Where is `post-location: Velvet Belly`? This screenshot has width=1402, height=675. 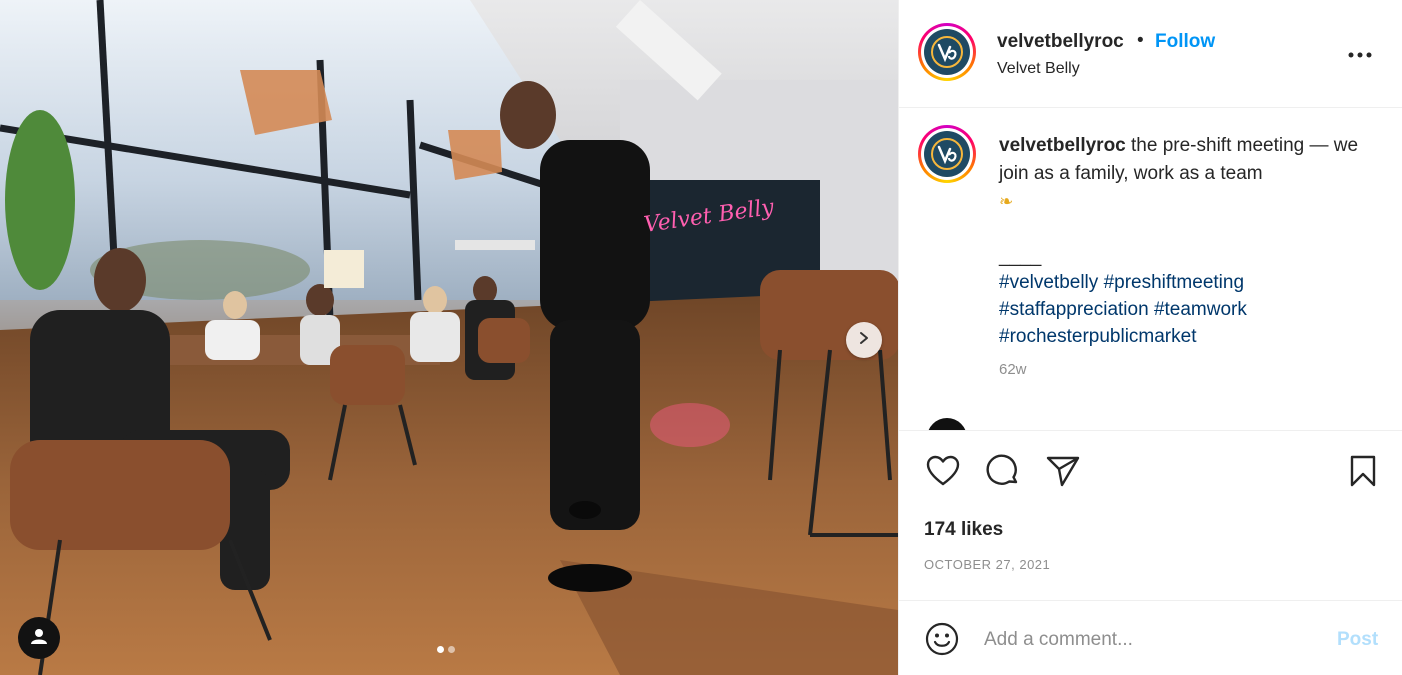
post-location: Velvet Belly is located at coordinates (1038, 69).